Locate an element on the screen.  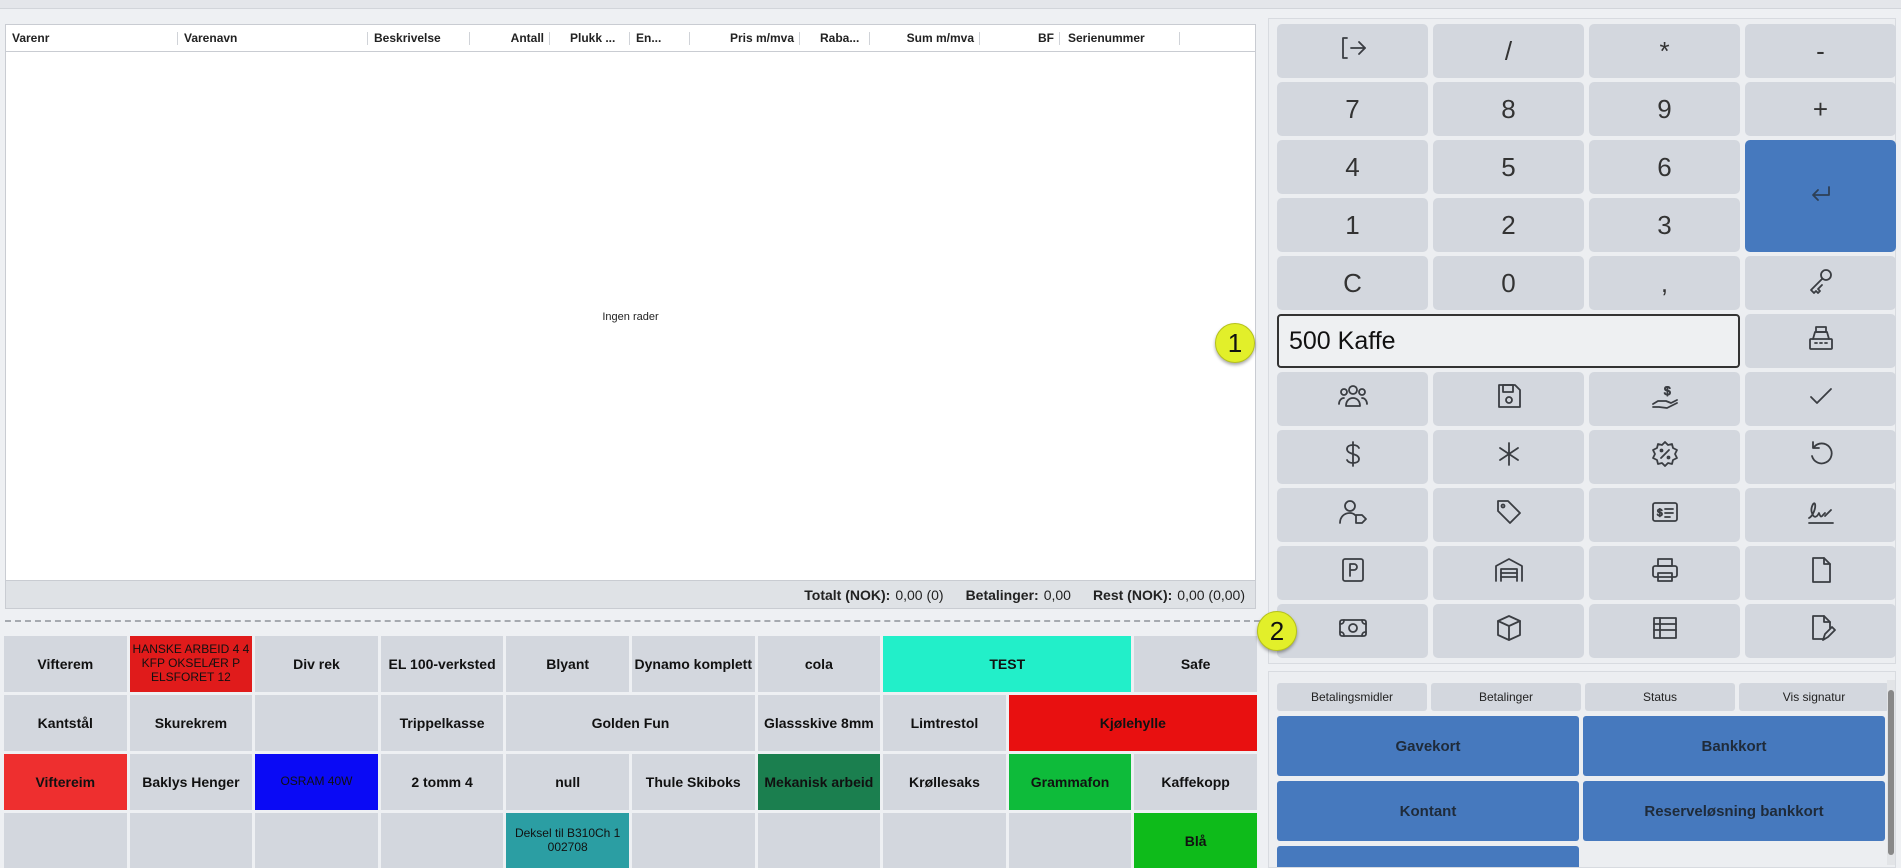
col-serienummer: Serienummer is located at coordinates (1120, 38).